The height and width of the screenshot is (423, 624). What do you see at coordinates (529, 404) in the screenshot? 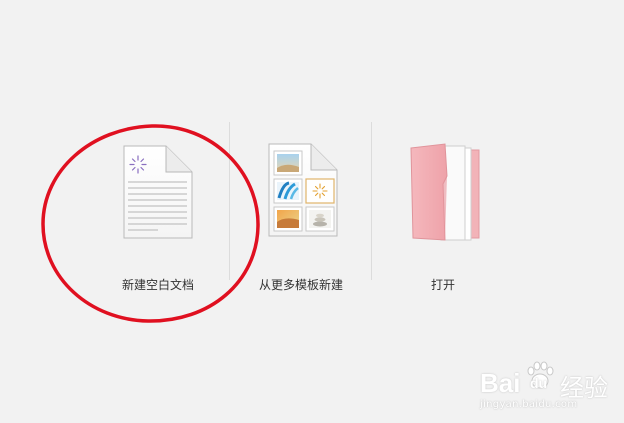
I see `watermark-url: jingyan.baidu.com` at bounding box center [529, 404].